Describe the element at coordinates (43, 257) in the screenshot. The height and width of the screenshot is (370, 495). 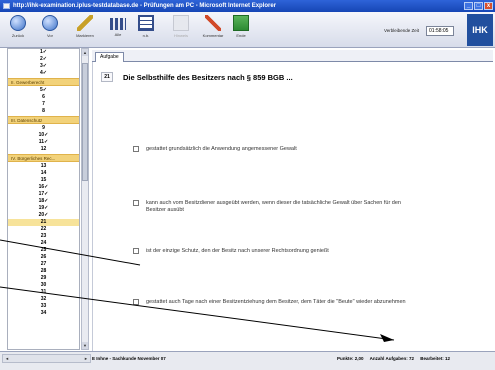
I see `sidebar-question-item: 26` at that location.